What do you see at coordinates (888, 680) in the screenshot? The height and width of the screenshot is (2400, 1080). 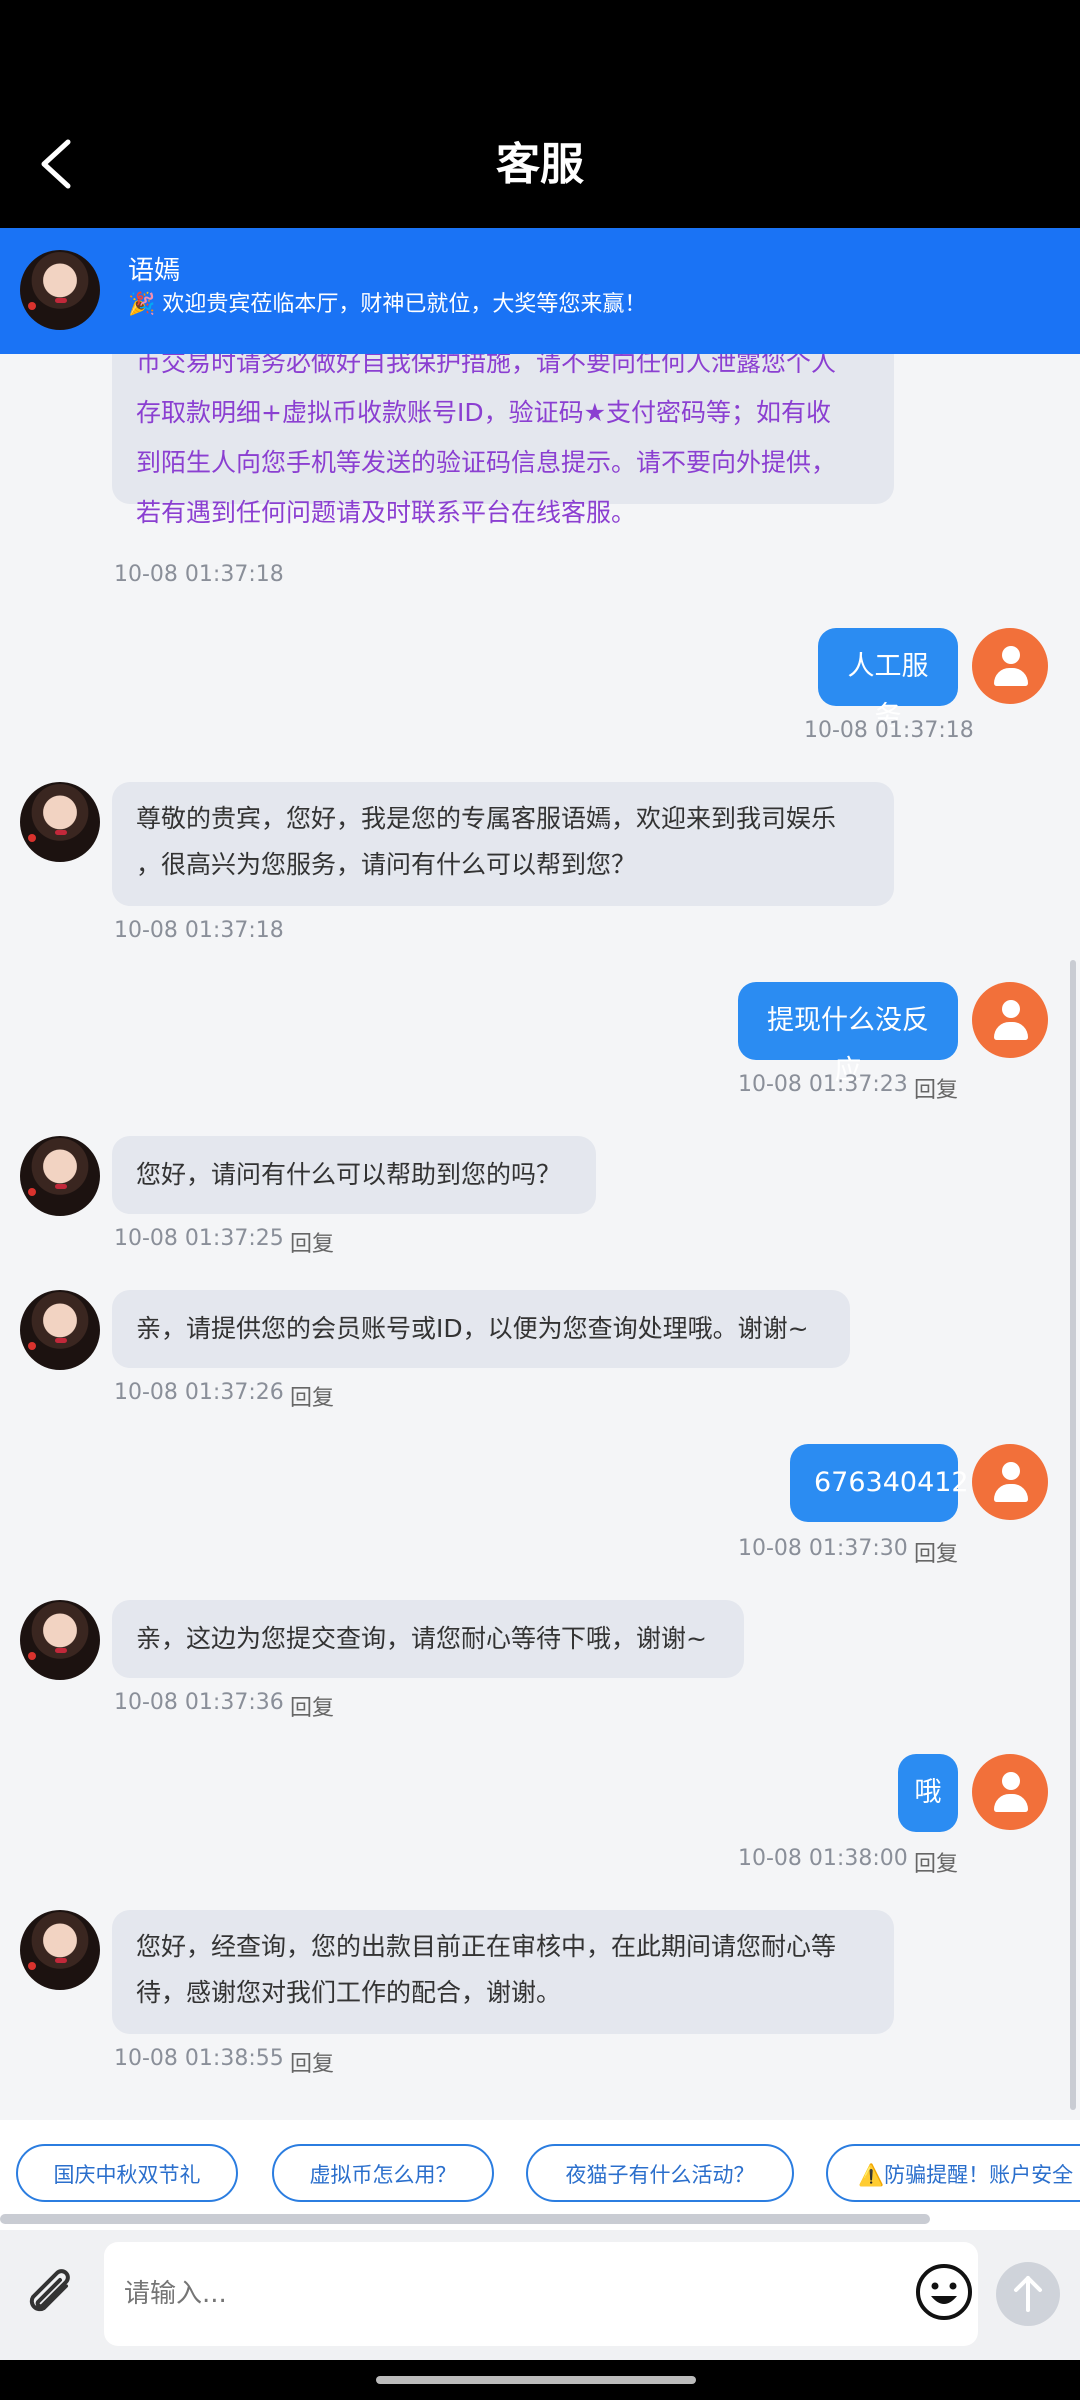 I see `user-message-bubble: 人工服务` at bounding box center [888, 680].